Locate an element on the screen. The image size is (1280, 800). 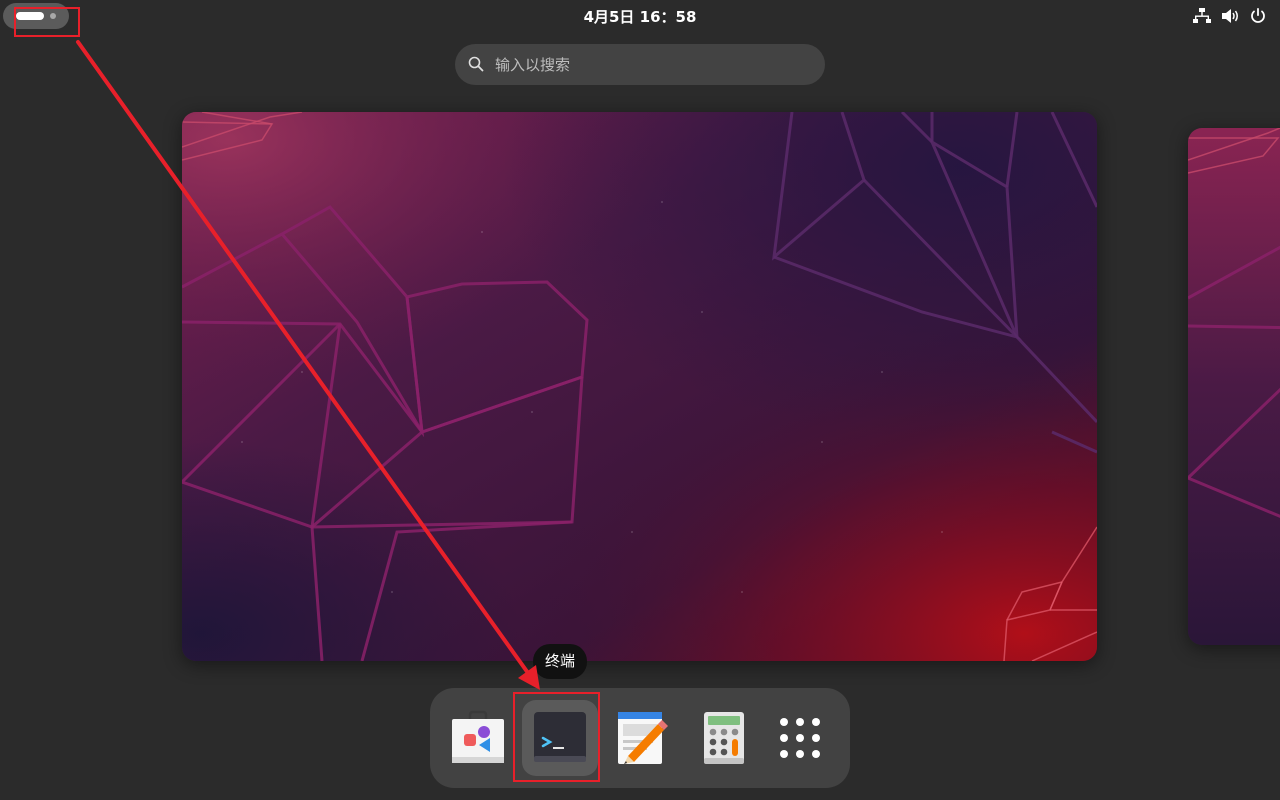
system-tray is located at coordinates (1230, 16).